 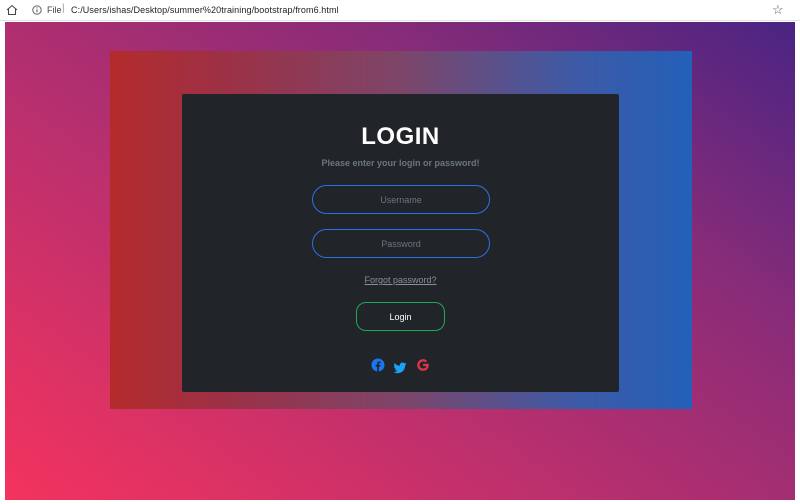 I want to click on info-icon, so click(x=37, y=10).